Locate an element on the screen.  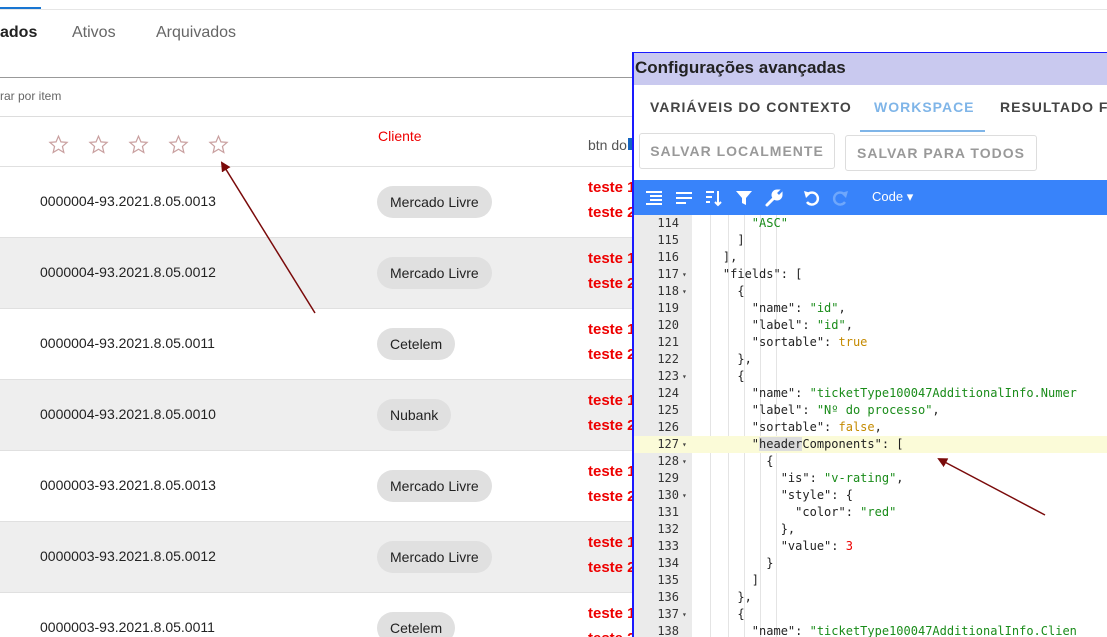
code-line: 116 ], is located at coordinates (870, 257).